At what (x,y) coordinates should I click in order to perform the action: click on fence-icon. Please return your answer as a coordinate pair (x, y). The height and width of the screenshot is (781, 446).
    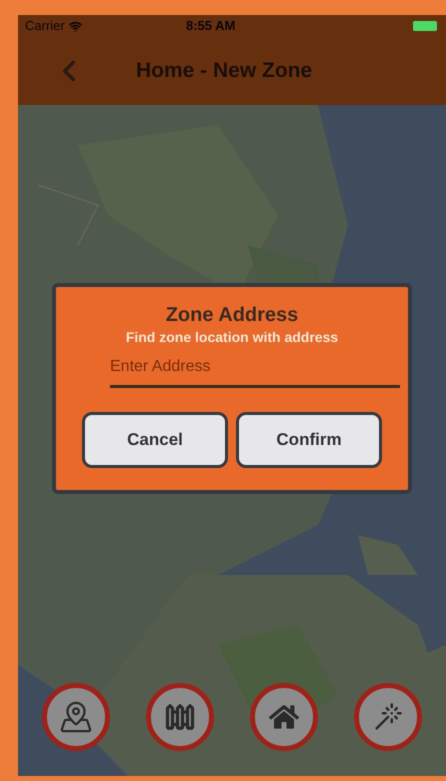
    Looking at the image, I should click on (180, 717).